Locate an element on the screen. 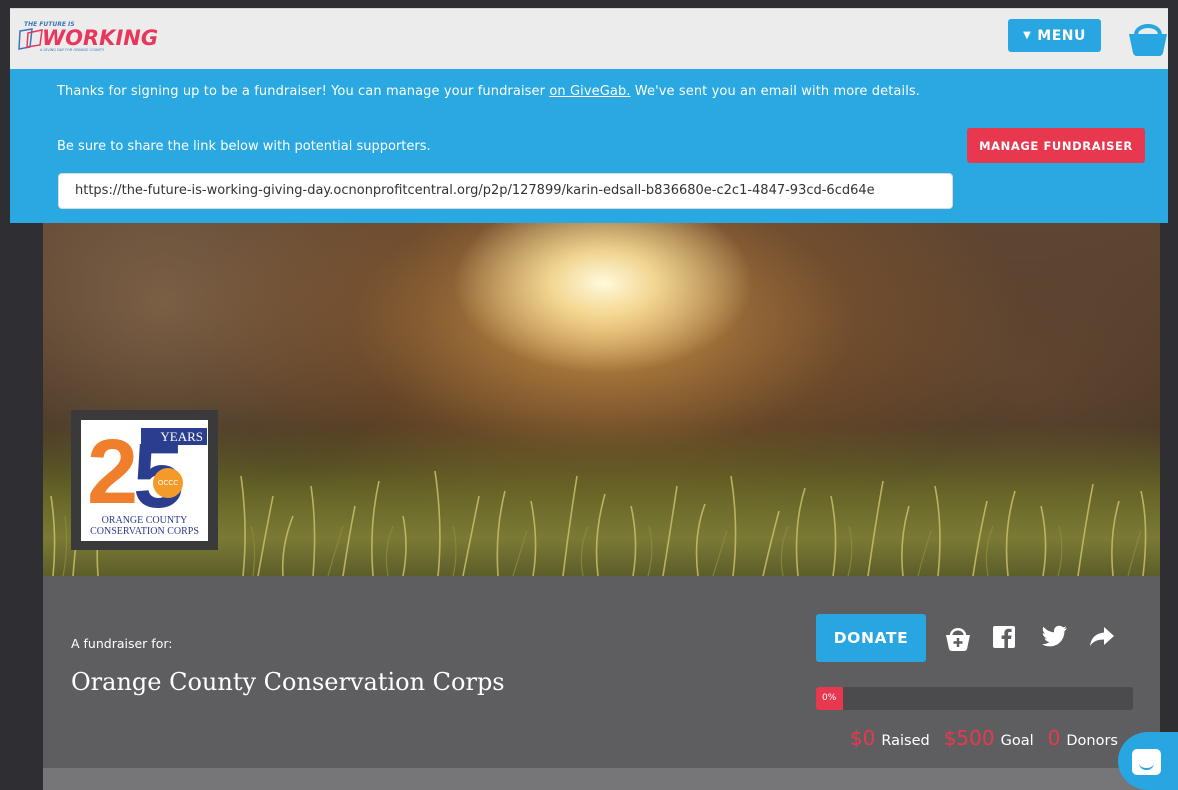  content-strip is located at coordinates (601, 779).